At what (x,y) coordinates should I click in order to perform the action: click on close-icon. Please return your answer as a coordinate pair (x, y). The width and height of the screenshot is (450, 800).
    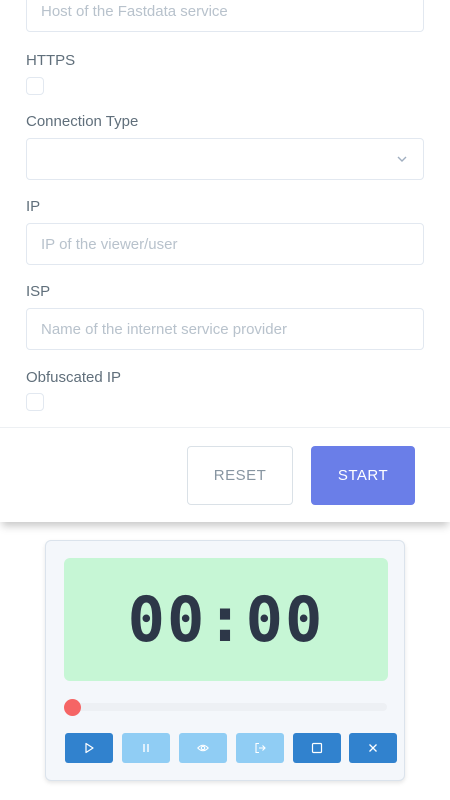
    Looking at the image, I should click on (373, 748).